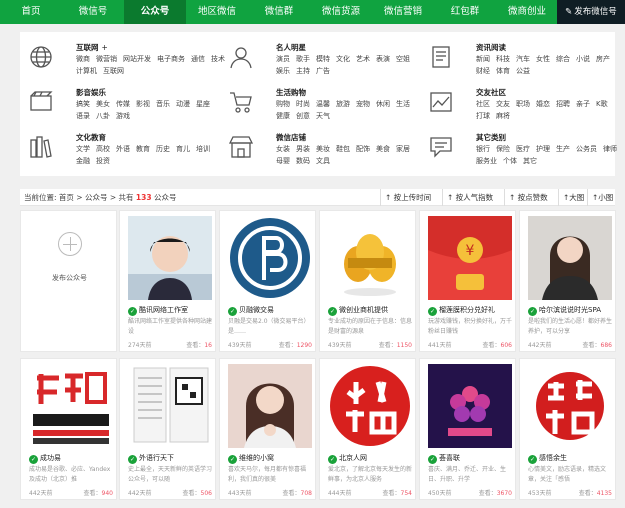 Image resolution: width=625 pixels, height=508 pixels. I want to click on sort-by-likes-button: ↑ 按点赞数, so click(531, 197).